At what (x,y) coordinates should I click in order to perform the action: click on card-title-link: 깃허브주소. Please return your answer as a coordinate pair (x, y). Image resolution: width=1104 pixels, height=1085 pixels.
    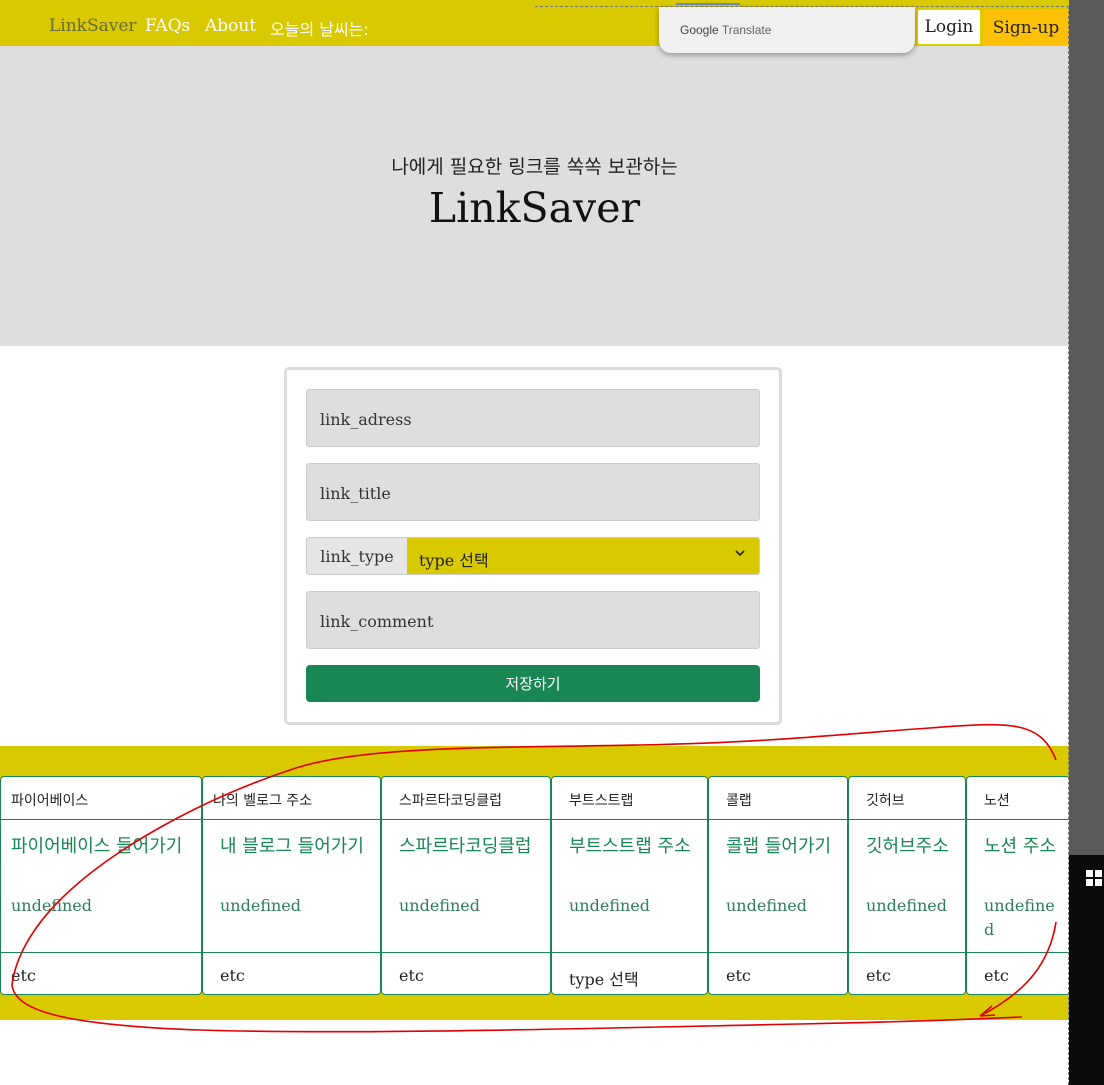
    Looking at the image, I should click on (911, 847).